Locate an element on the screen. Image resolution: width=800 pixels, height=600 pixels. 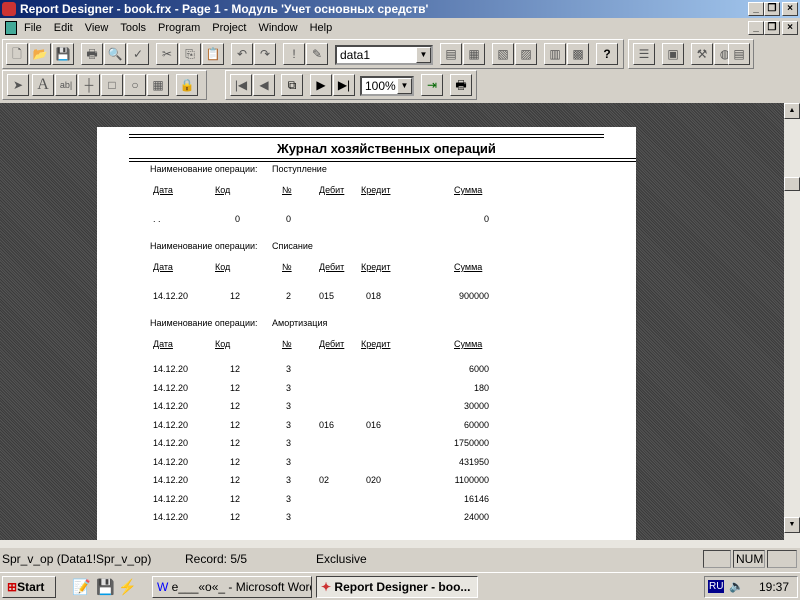
rectangle-tool-icon: □ is located at coordinates (112, 85).